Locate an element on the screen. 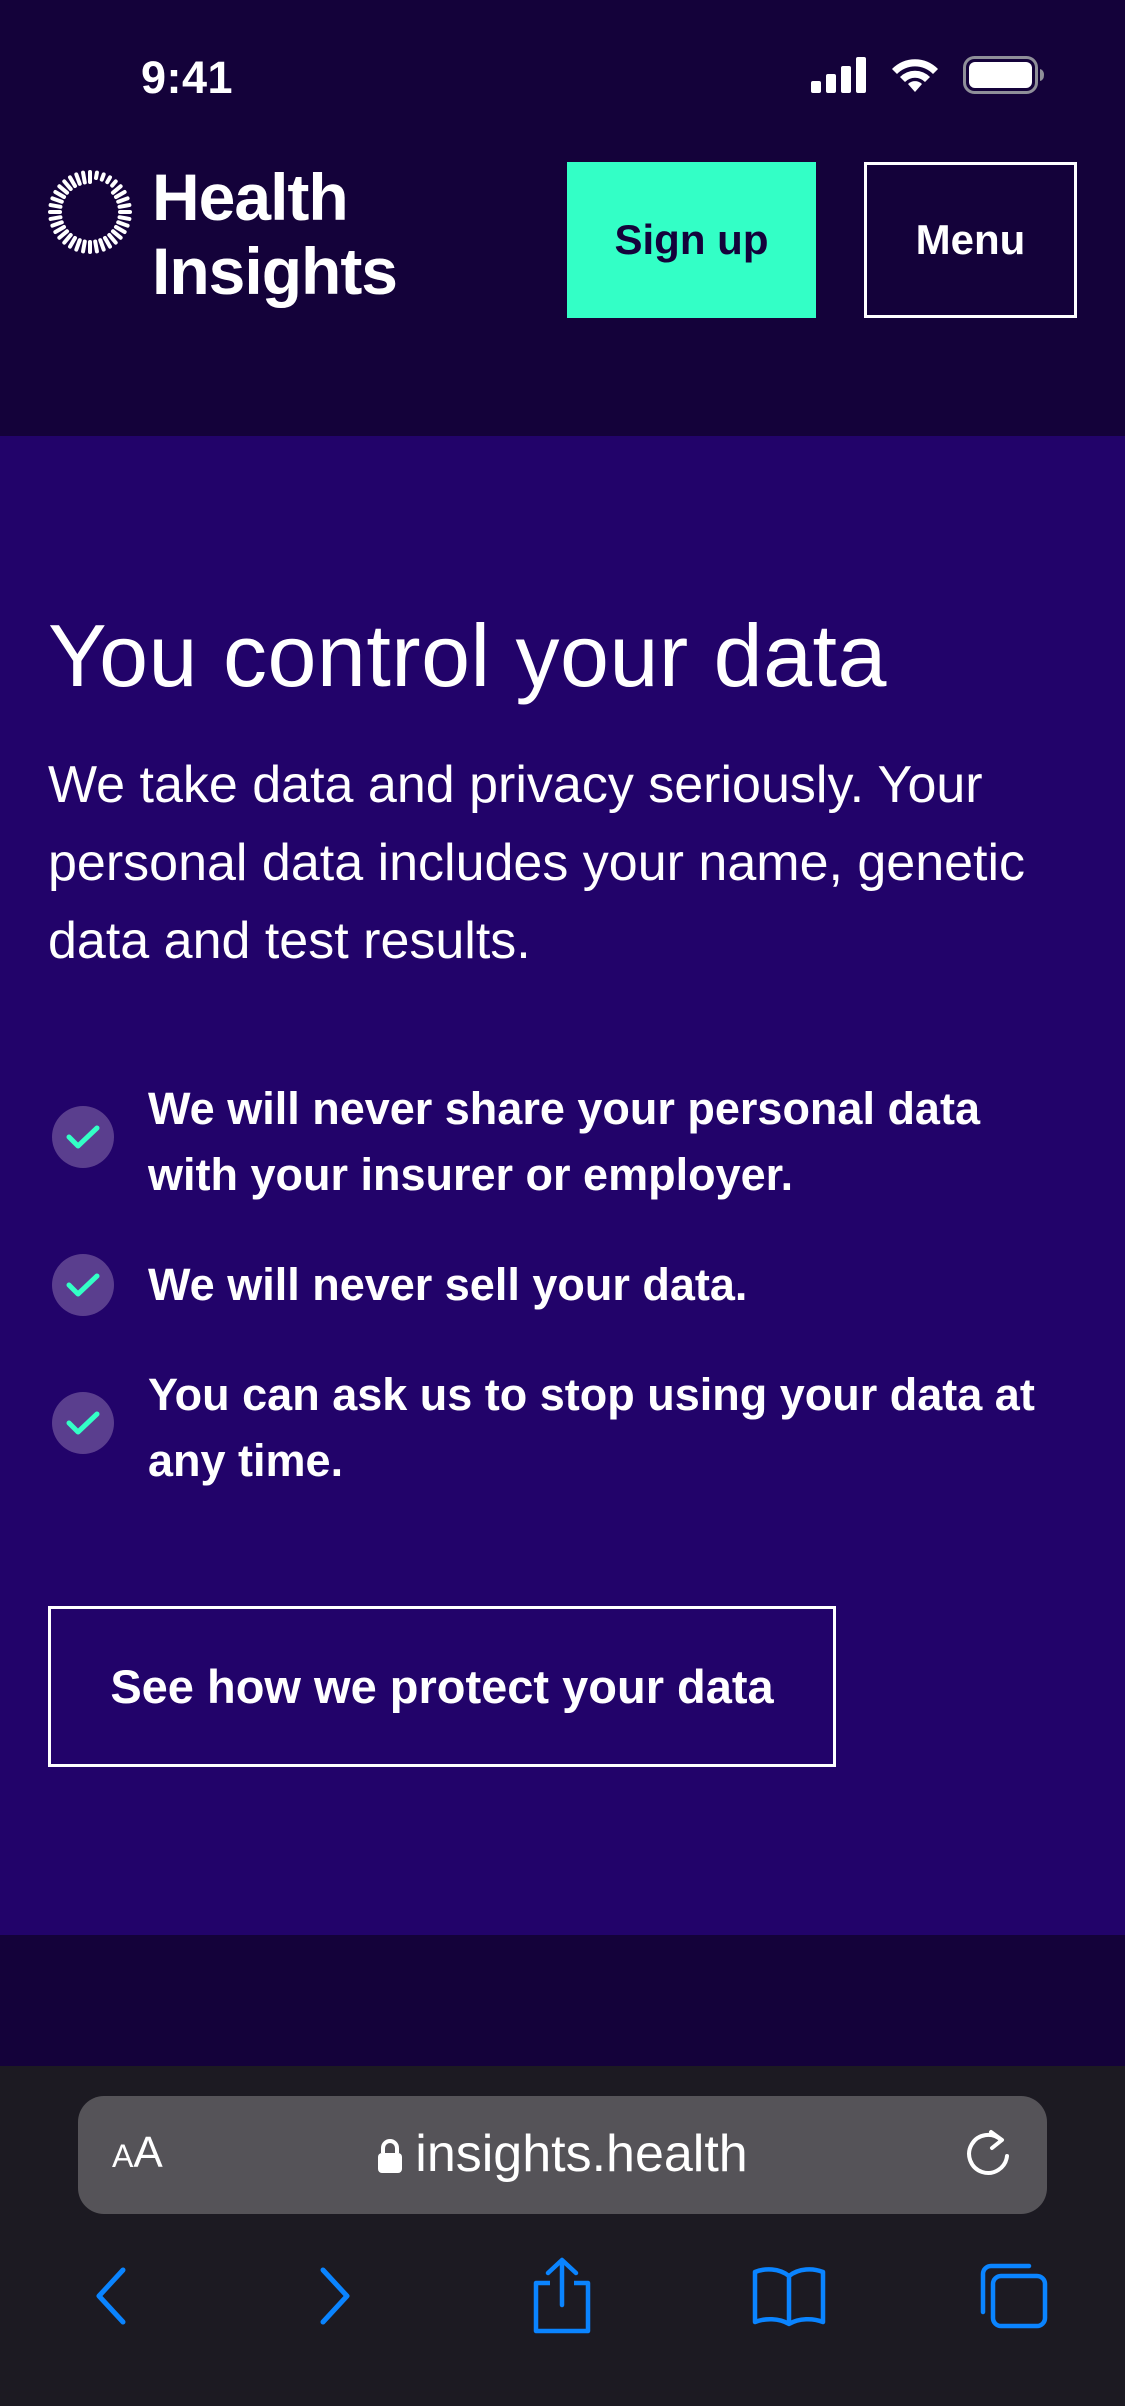 The height and width of the screenshot is (2406, 1125). protect-data-button: See how we protect your data is located at coordinates (442, 1686).